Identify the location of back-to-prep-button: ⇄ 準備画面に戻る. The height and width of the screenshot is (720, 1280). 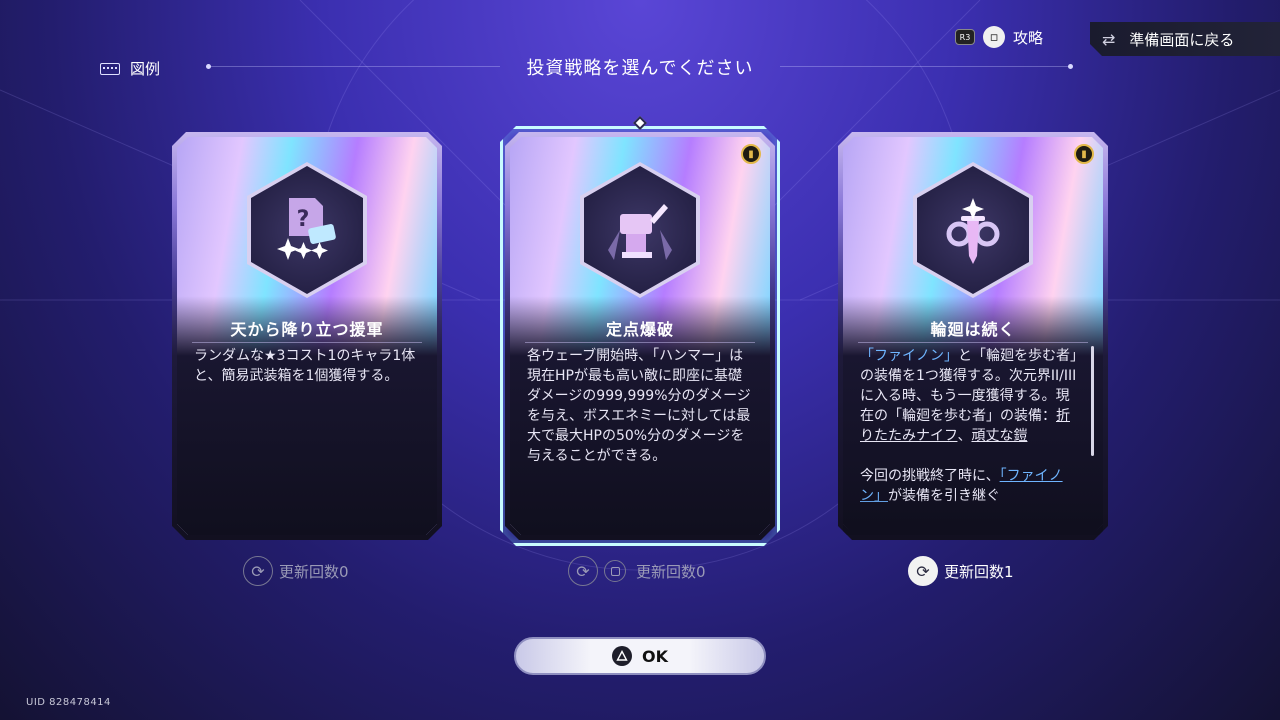
(1185, 39).